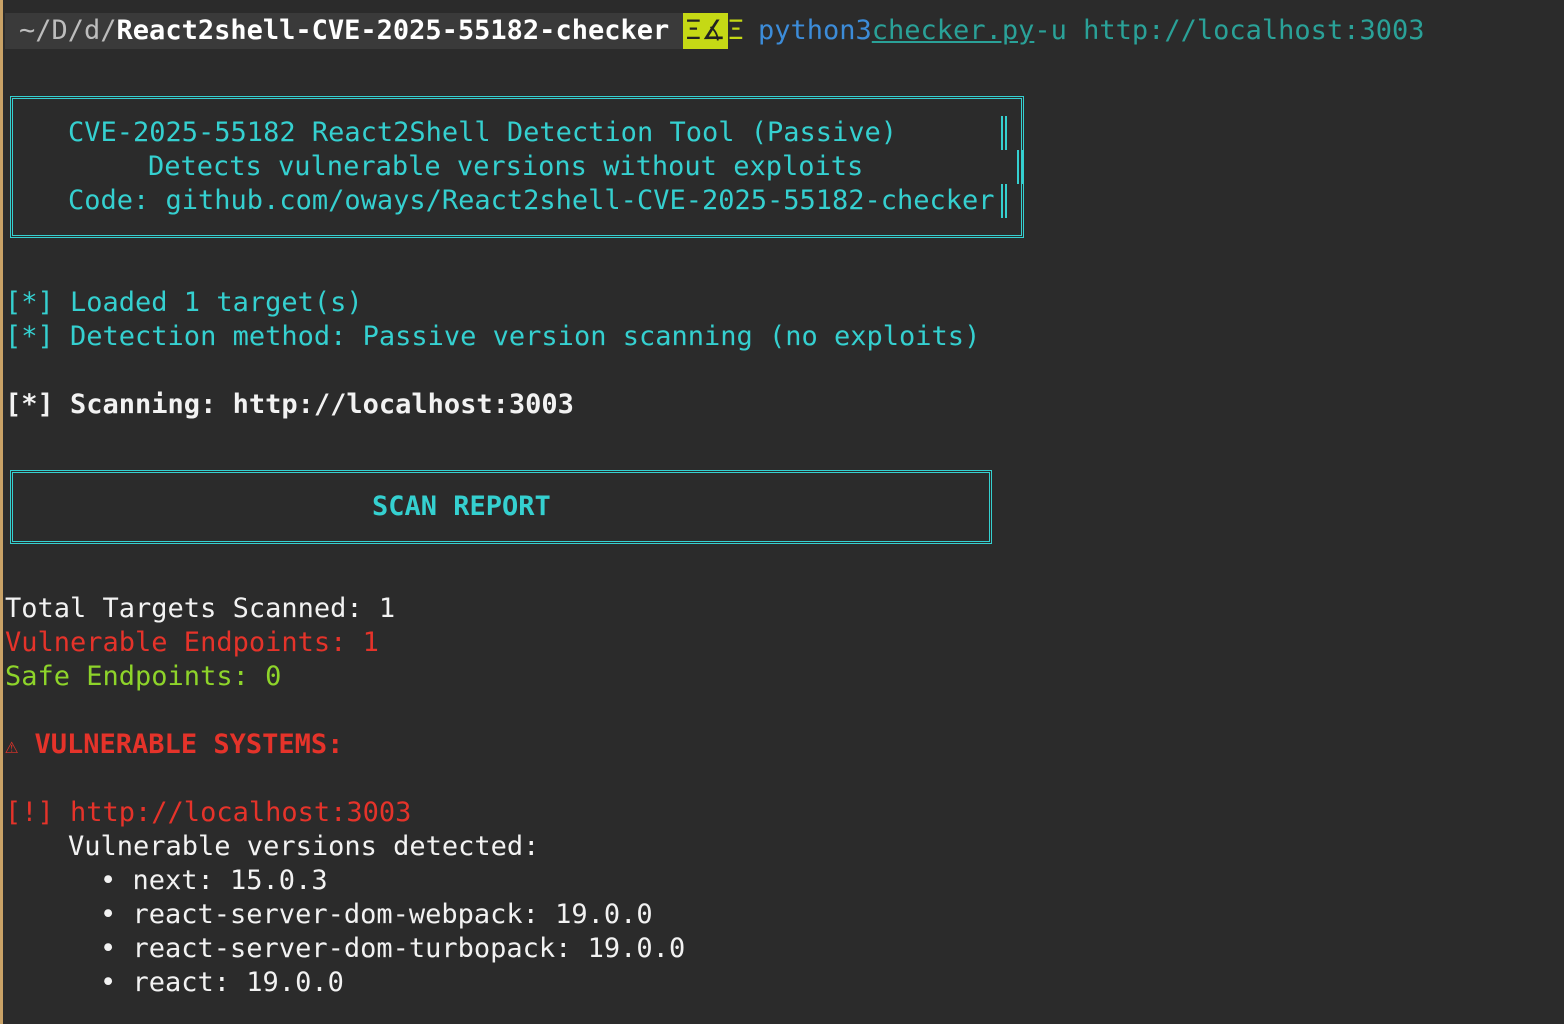 Image resolution: width=1564 pixels, height=1024 pixels. I want to click on loaded-targets-line: [*] Loaded 1 target(s), so click(184, 302).